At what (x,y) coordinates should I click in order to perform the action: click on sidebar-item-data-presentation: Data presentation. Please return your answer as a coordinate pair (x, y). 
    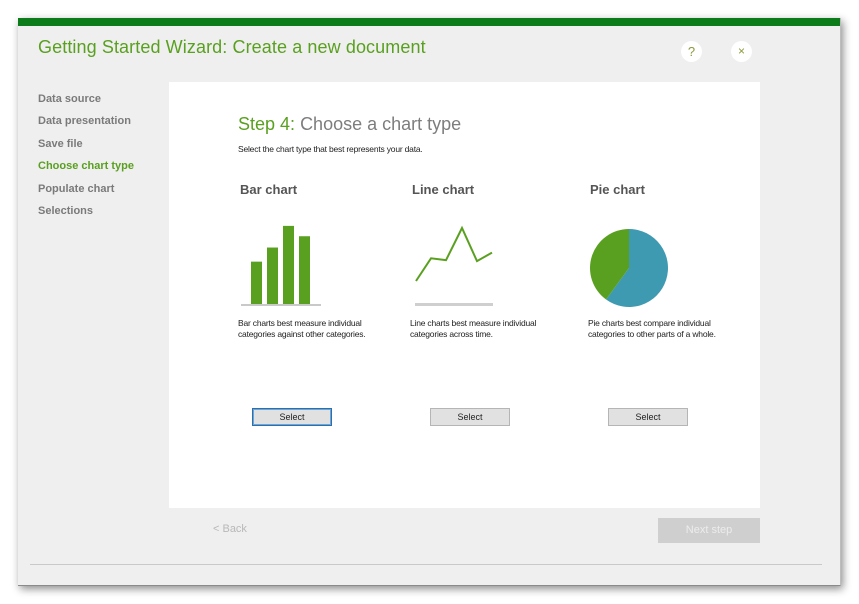
    Looking at the image, I should click on (86, 124).